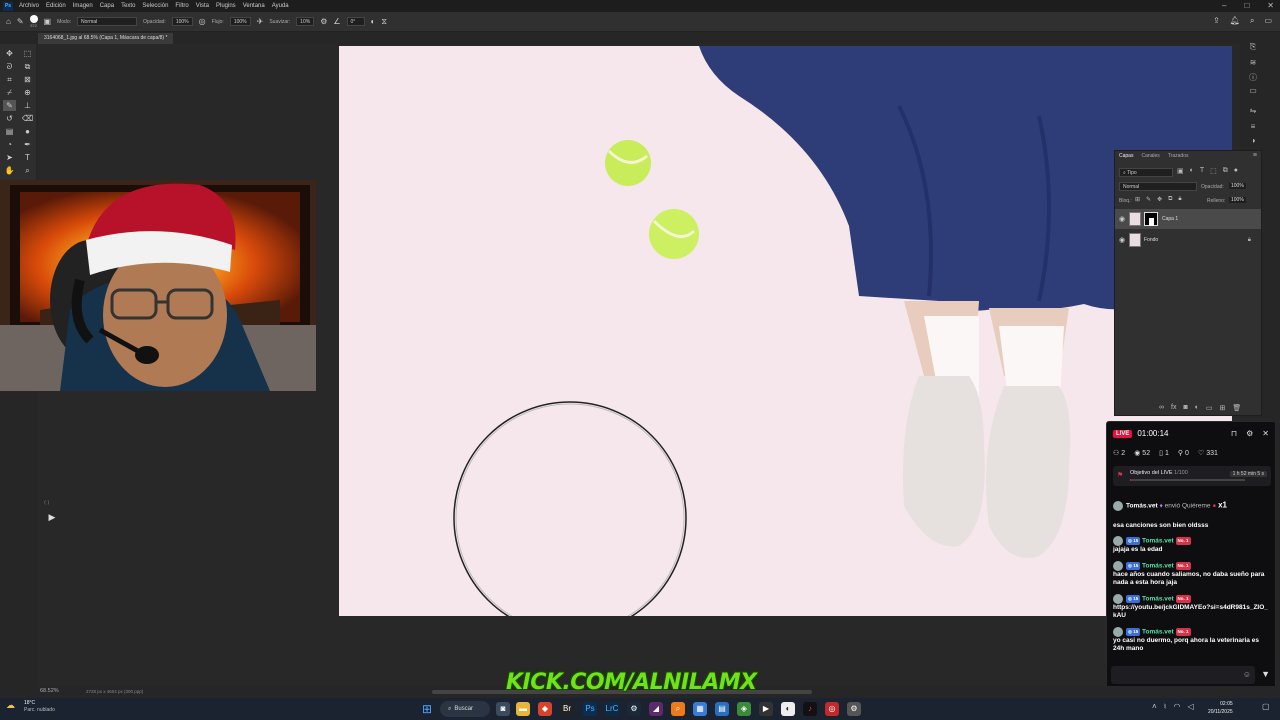  Describe the element at coordinates (9, 157) in the screenshot. I see `path-select-icon: ➤` at that location.